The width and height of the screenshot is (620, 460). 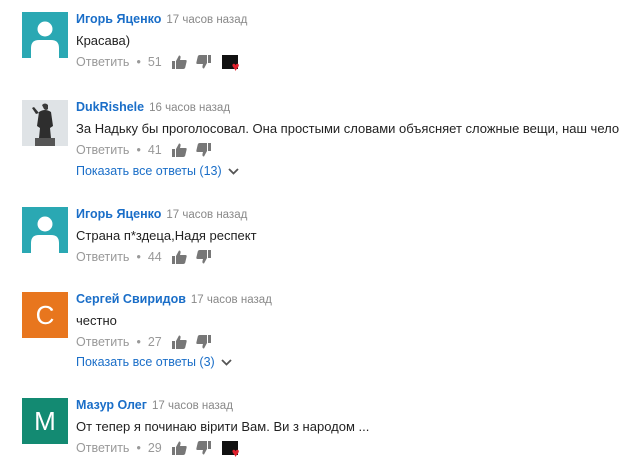 I want to click on show-replies-button: Показать все ответы (13), so click(x=157, y=171).